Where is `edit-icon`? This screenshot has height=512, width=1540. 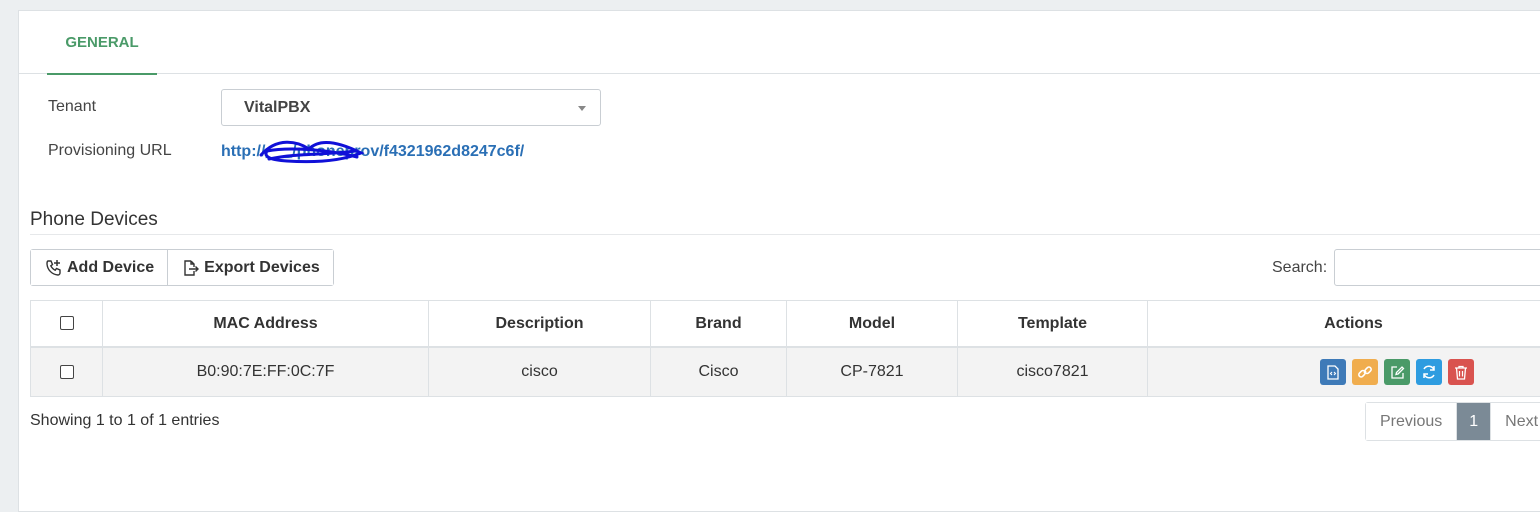
edit-icon is located at coordinates (1397, 372).